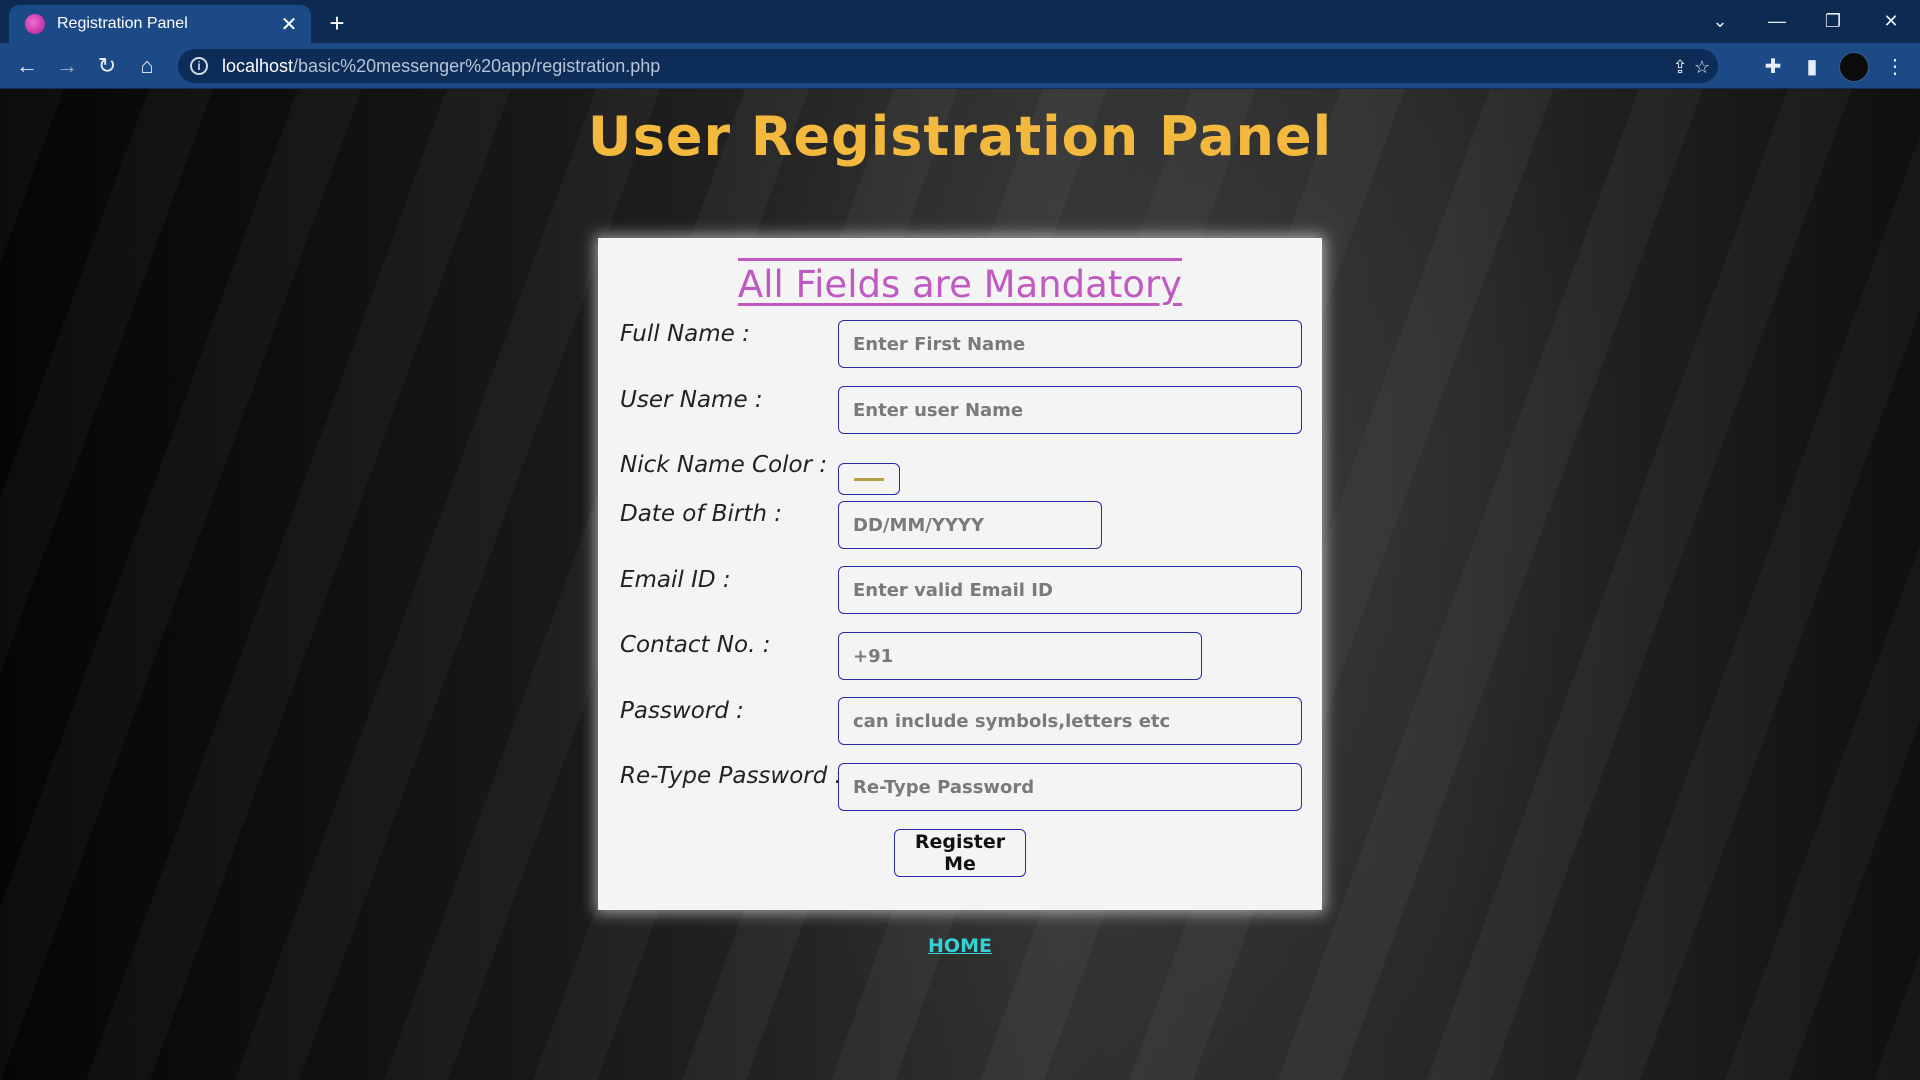  Describe the element at coordinates (1891, 21) in the screenshot. I see `close-window-button: ✕` at that location.